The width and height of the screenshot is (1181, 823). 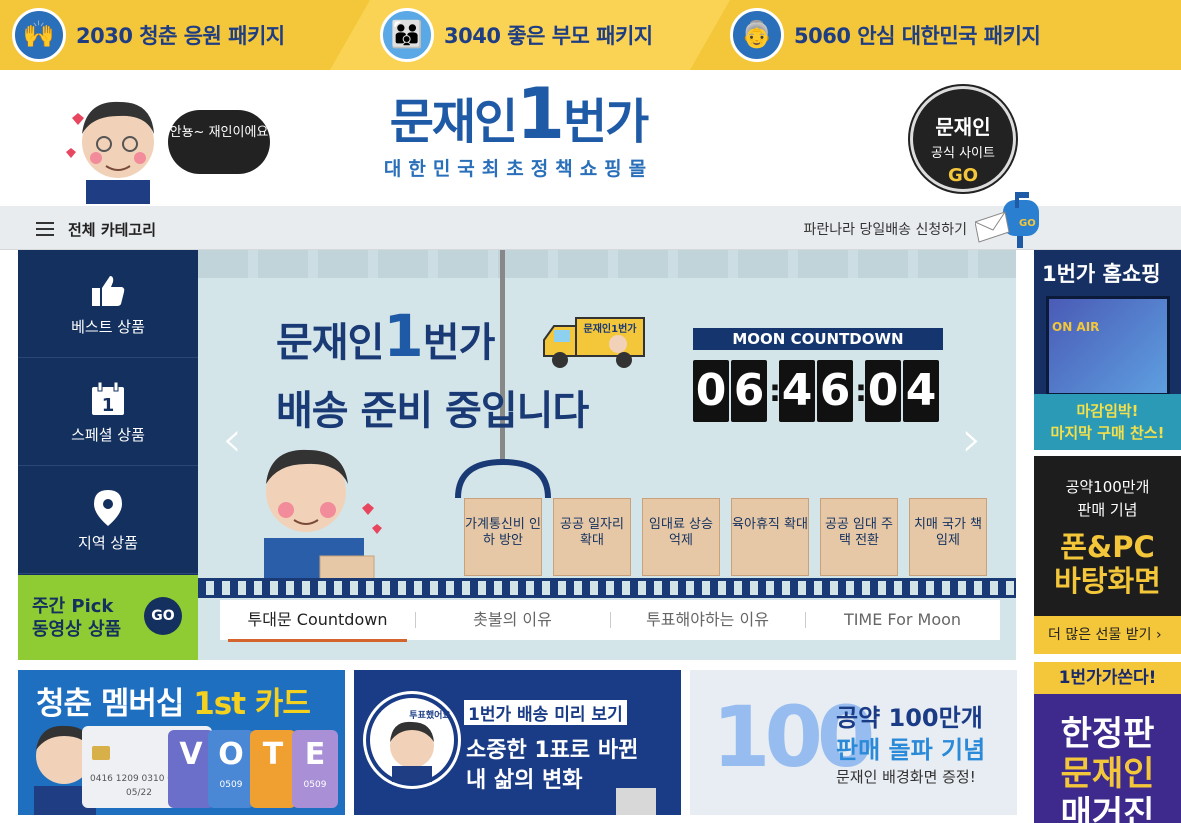 I want to click on mascot-avatar, so click(x=110, y=152).